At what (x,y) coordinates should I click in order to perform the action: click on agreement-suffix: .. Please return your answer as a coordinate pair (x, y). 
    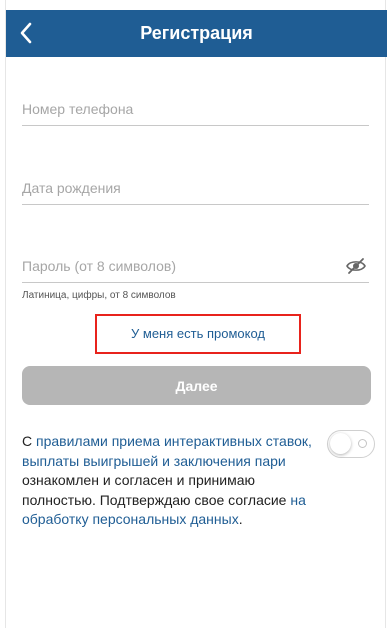
    Looking at the image, I should click on (240, 519).